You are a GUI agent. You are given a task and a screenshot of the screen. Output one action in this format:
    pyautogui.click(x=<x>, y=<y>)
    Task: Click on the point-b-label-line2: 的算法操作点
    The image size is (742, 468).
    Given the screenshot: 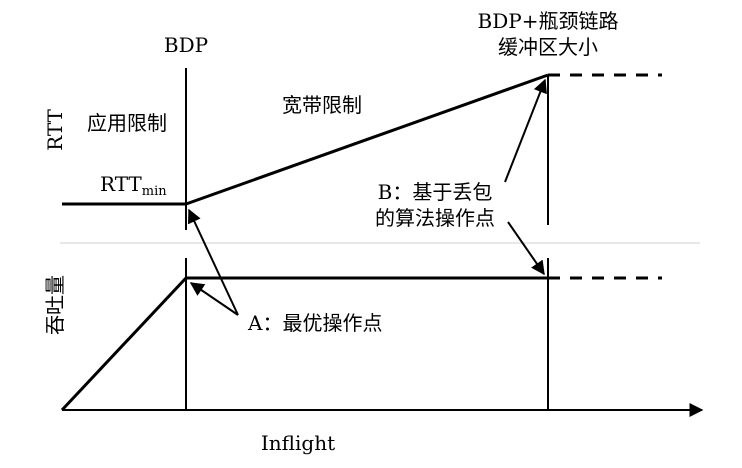 What is the action you would take?
    pyautogui.click(x=435, y=218)
    